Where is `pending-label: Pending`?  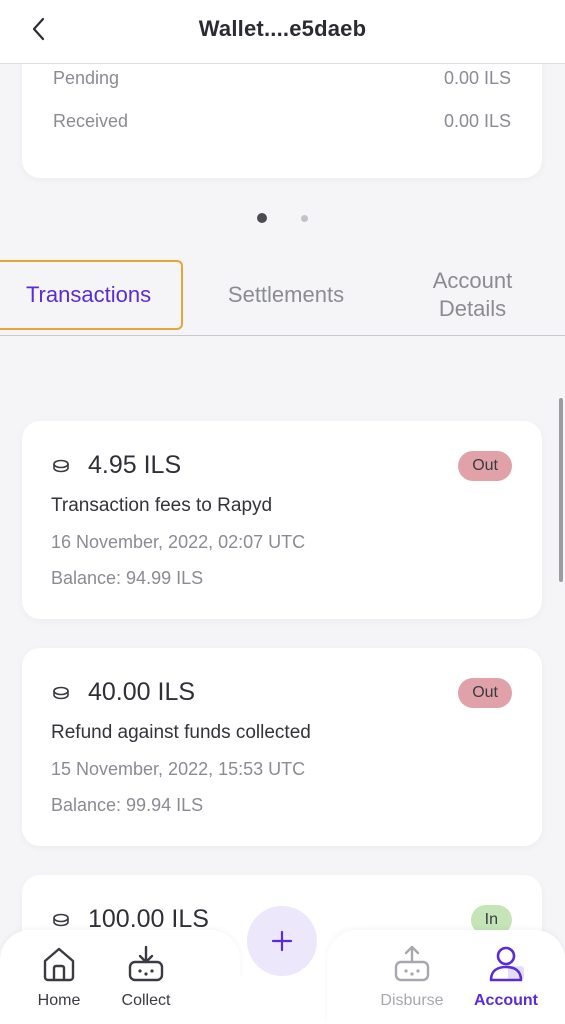
pending-label: Pending is located at coordinates (86, 78).